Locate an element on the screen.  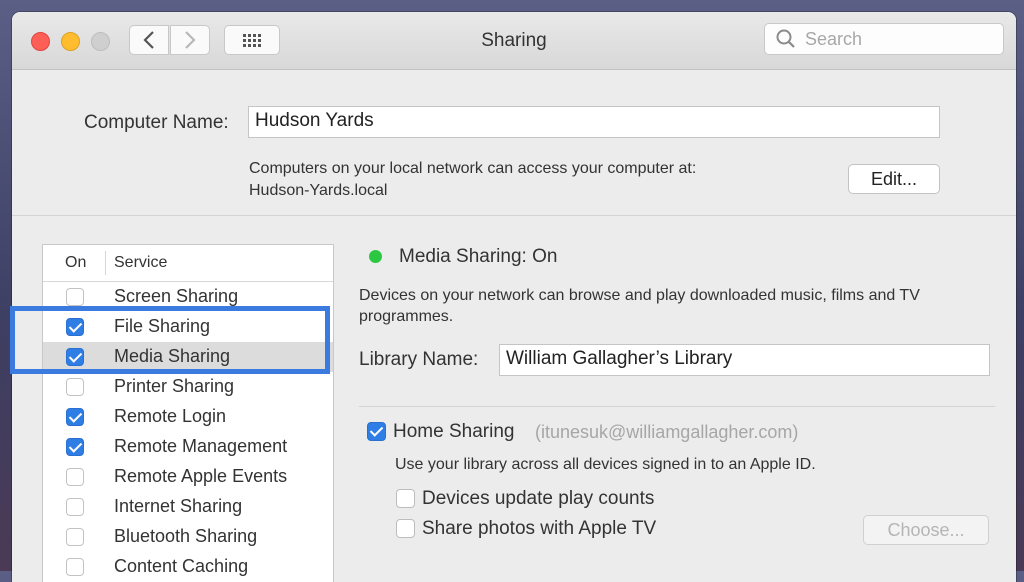
service-row: Content Caching is located at coordinates (188, 567).